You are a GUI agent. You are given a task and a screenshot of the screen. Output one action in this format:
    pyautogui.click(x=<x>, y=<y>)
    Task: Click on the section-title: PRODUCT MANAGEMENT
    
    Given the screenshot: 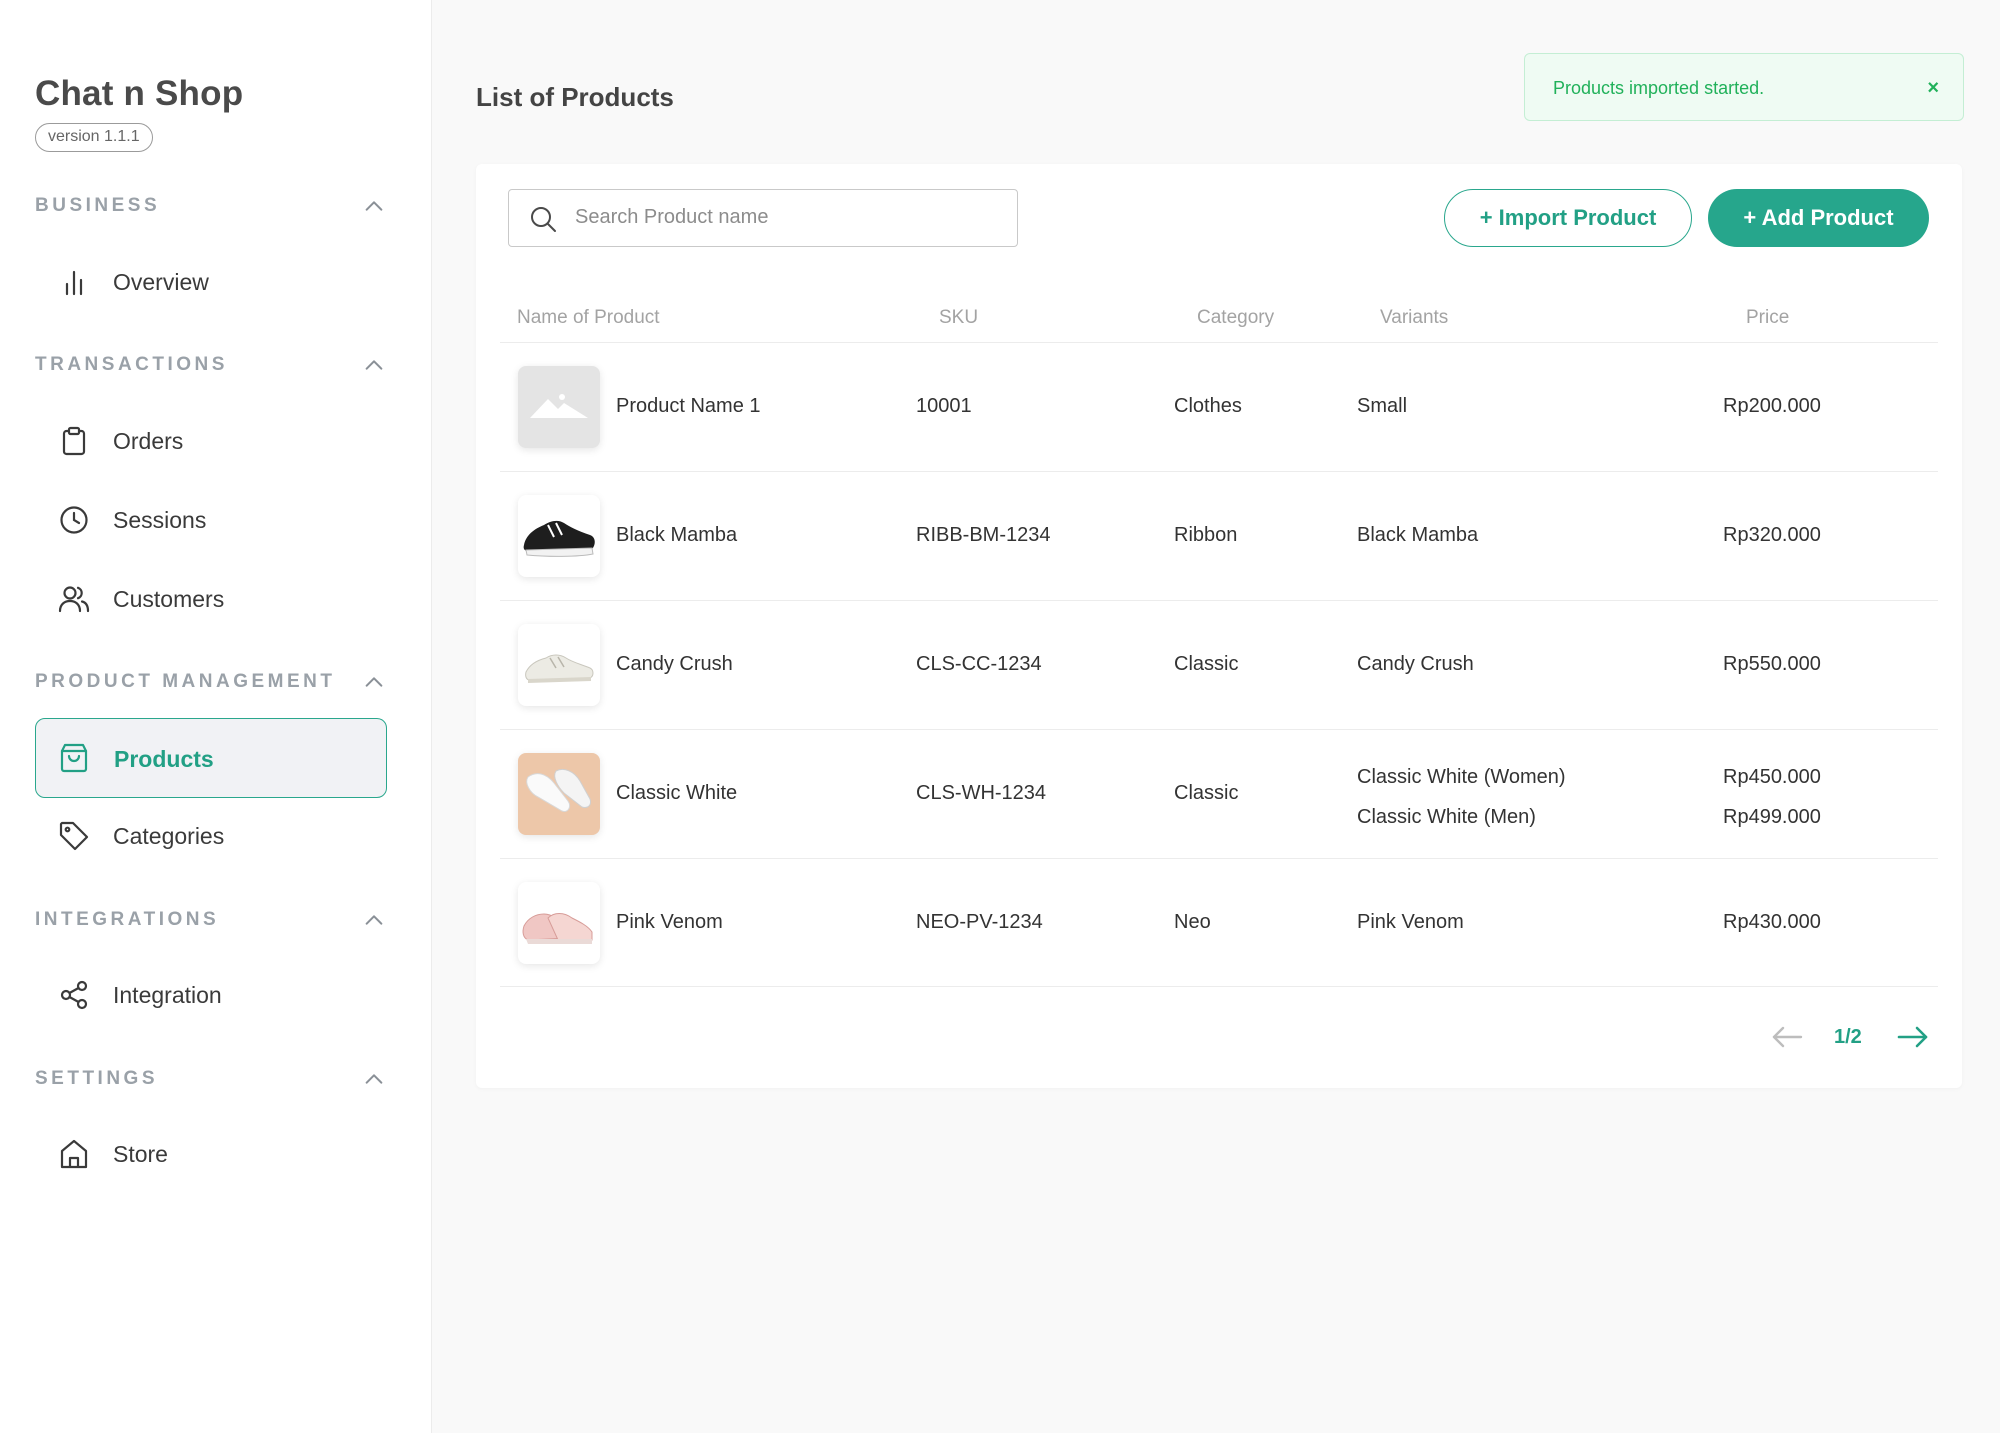 What is the action you would take?
    pyautogui.click(x=185, y=681)
    